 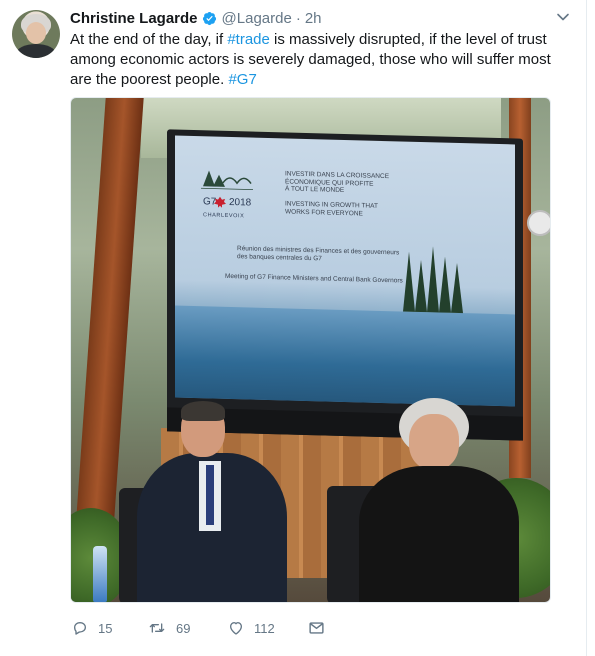 I want to click on tweet-actions: 15 69 112, so click(x=198, y=628).